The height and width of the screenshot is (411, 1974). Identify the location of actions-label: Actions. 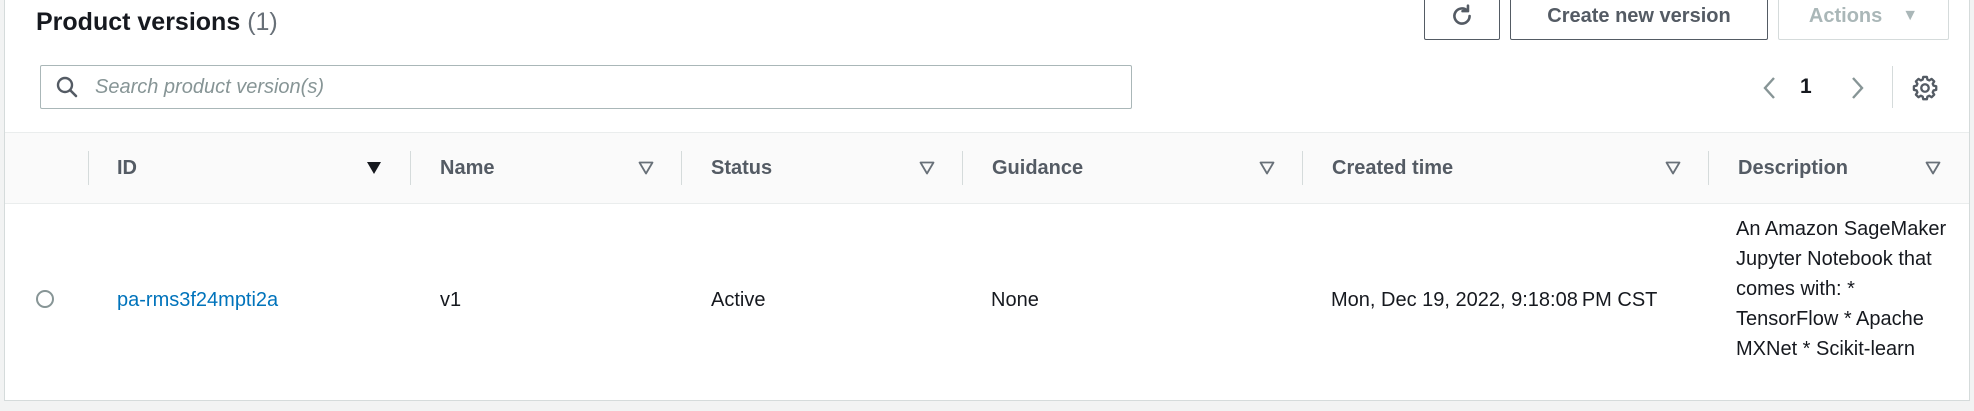
(1845, 15).